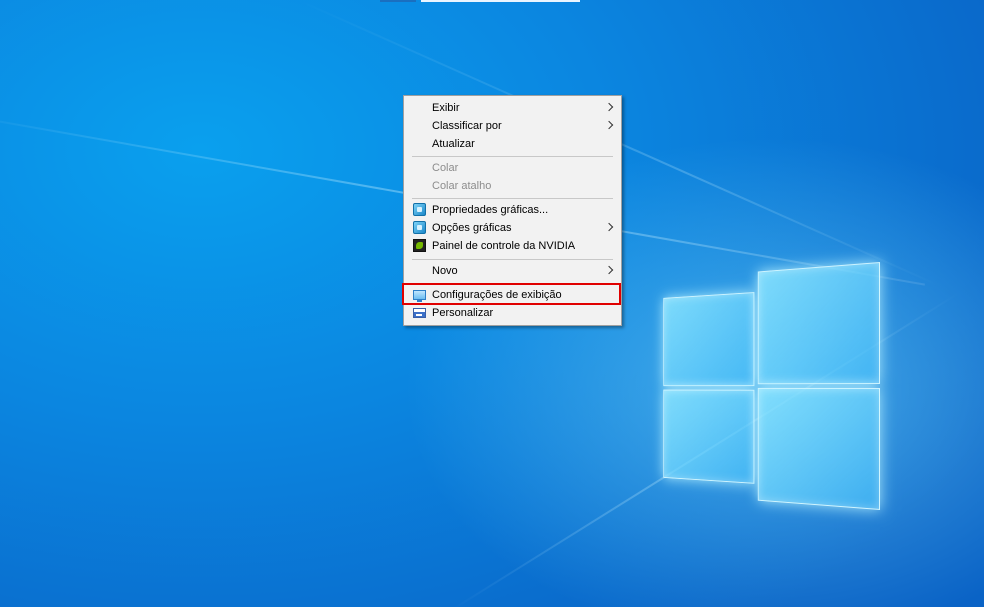 This screenshot has height=607, width=984. Describe the element at coordinates (463, 313) in the screenshot. I see `menu-item-label: Personalizar` at that location.